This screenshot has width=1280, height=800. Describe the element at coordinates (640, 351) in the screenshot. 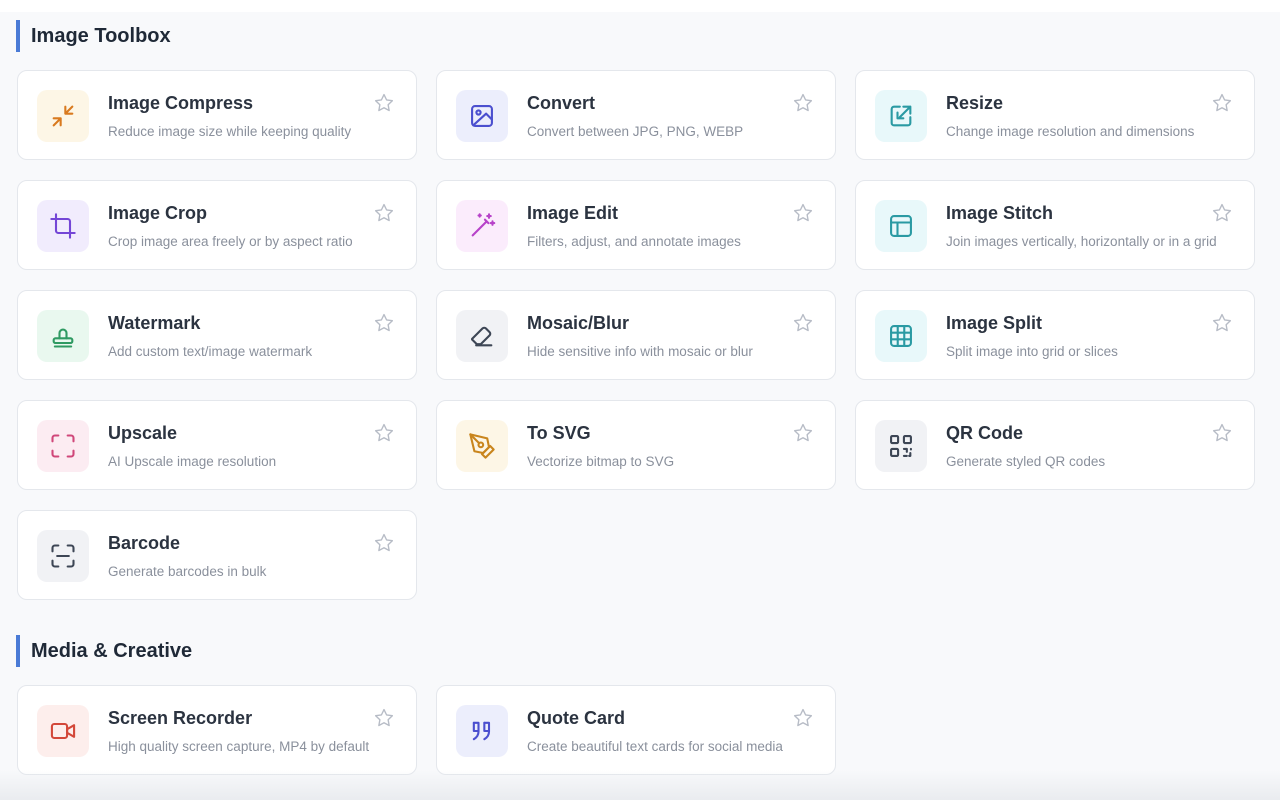

I see `tool-description: Hide sensitive info with mosaic or blur` at that location.